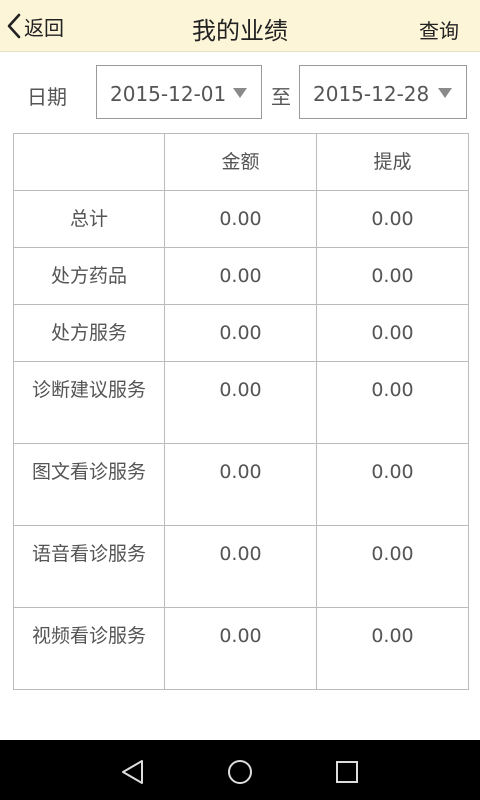 The image size is (480, 800). Describe the element at coordinates (392, 162) in the screenshot. I see `header-cell-commission: 提成` at that location.